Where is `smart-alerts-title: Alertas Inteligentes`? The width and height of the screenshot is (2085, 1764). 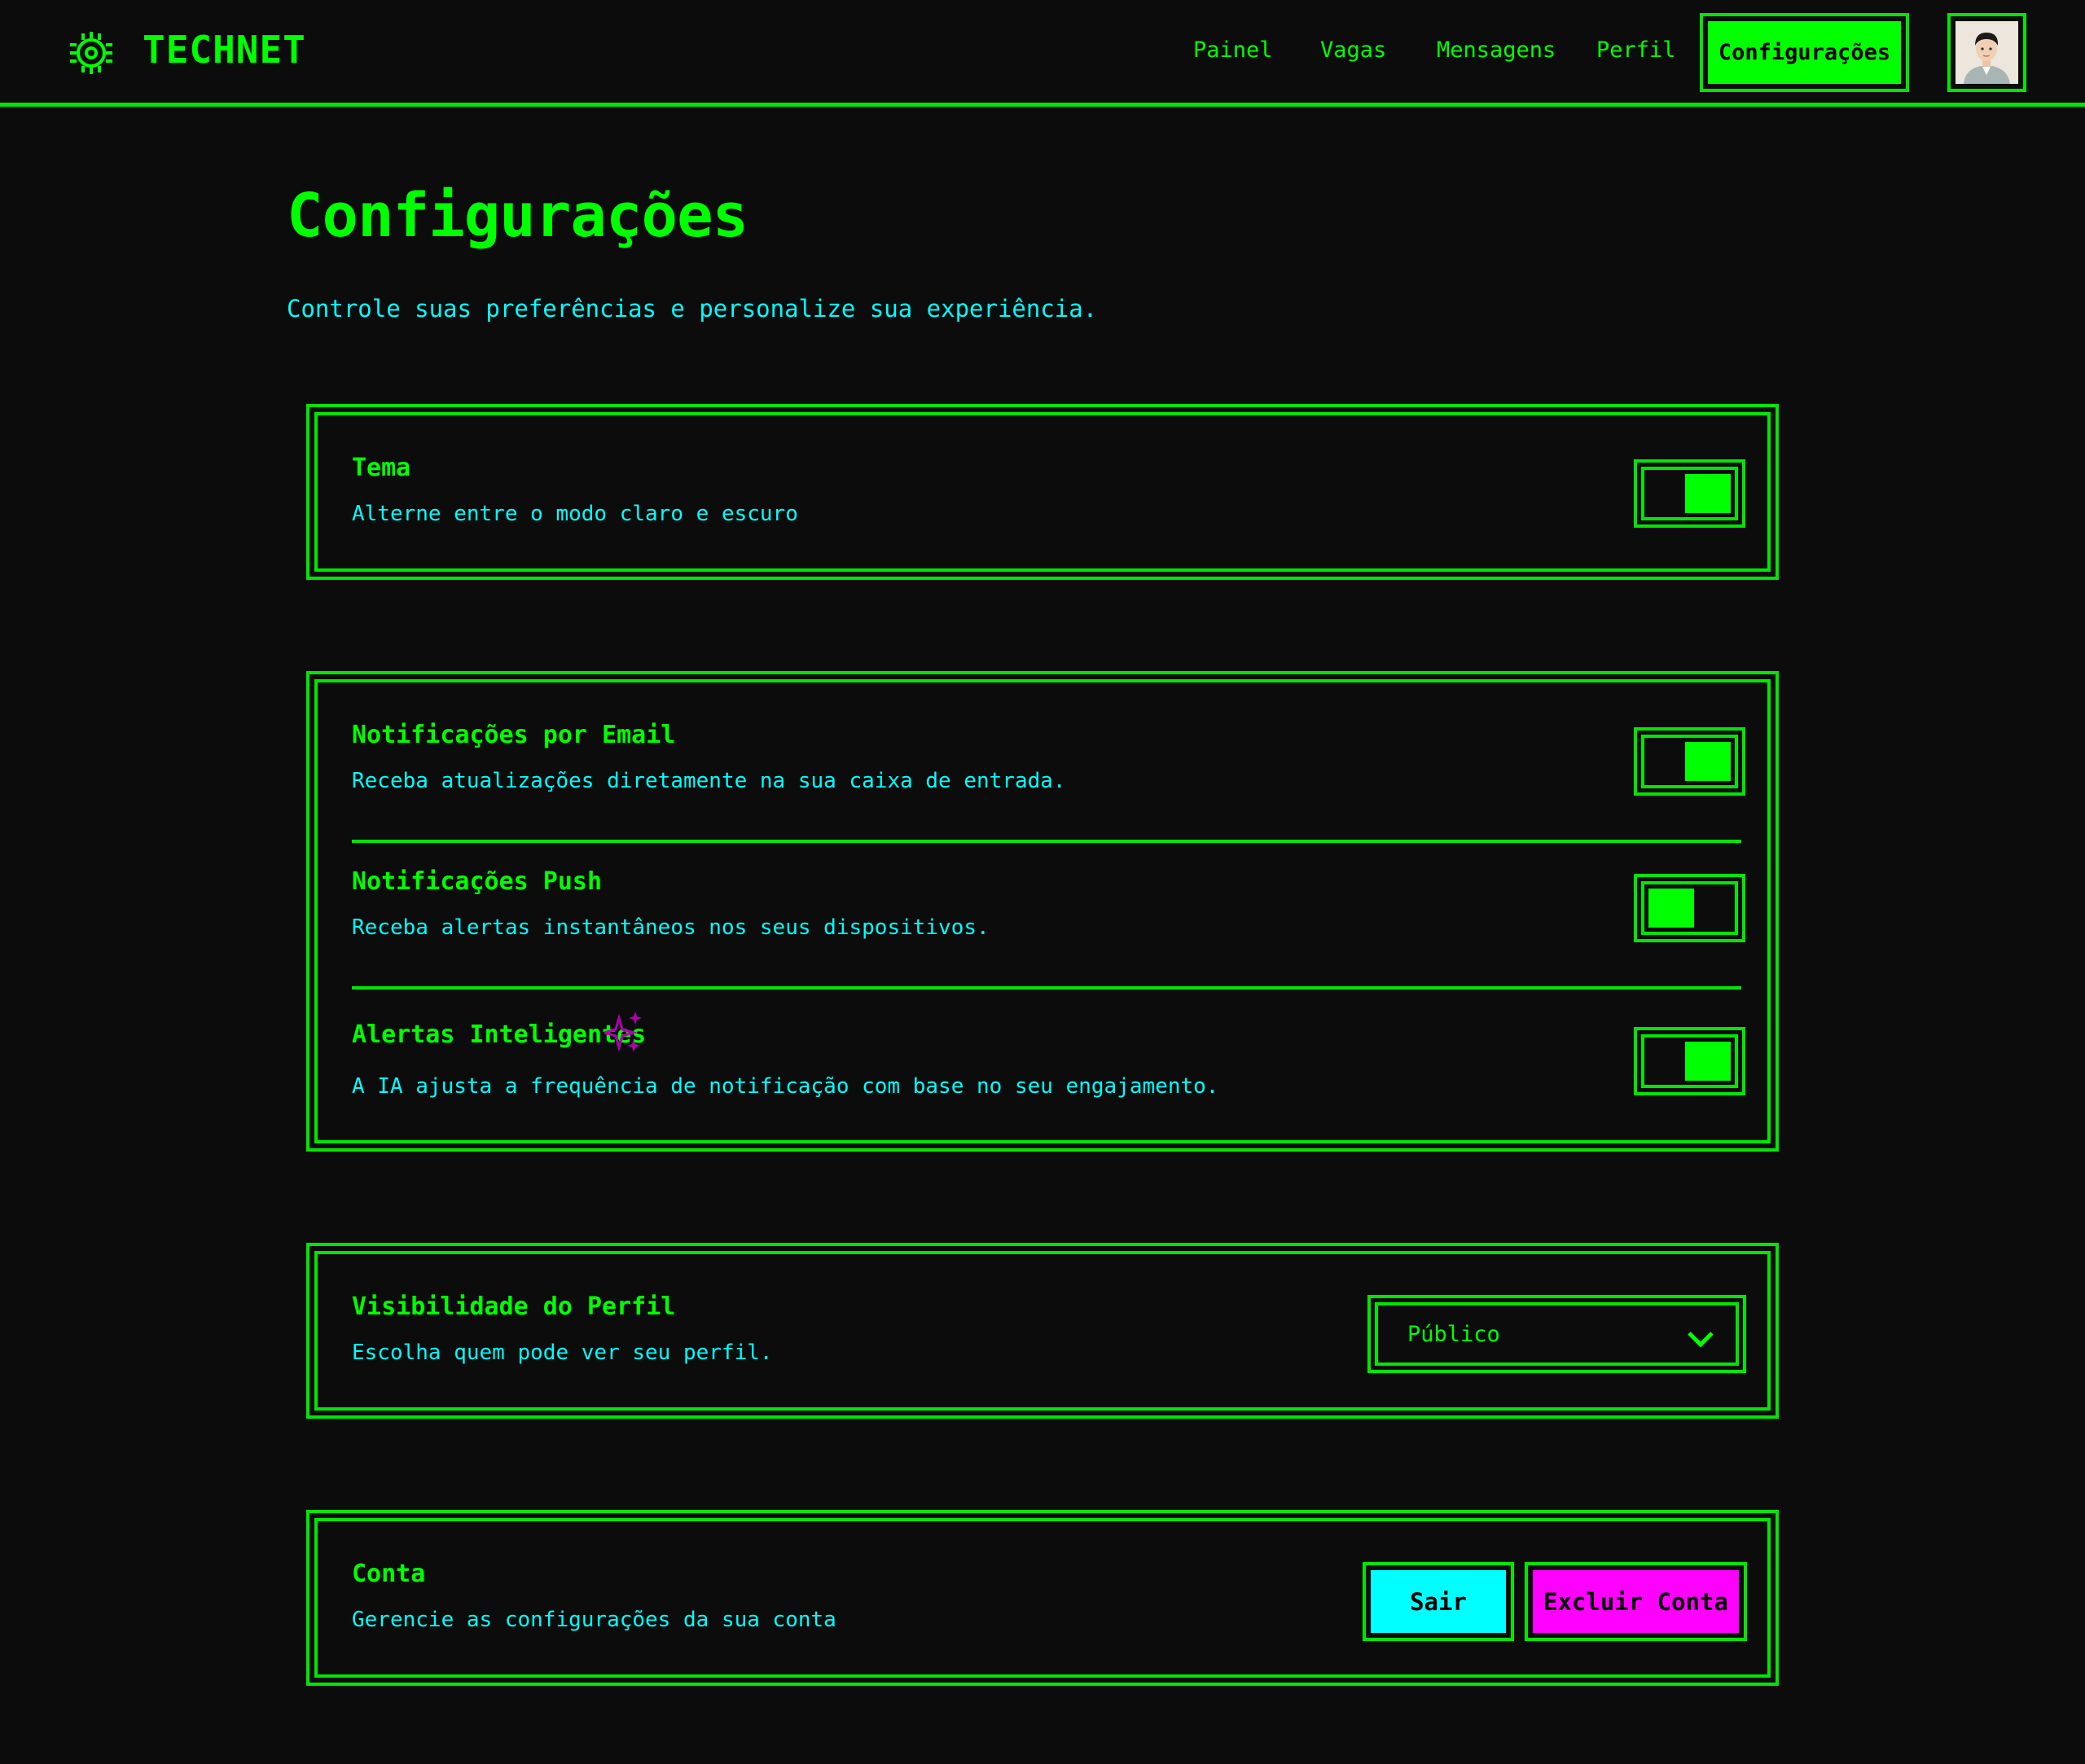
smart-alerts-title: Alertas Inteligentes is located at coordinates (499, 1034).